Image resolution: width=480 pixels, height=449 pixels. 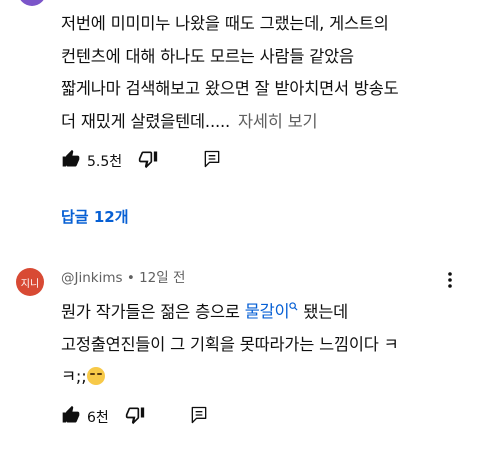 What do you see at coordinates (153, 312) in the screenshot?
I see `comment-2-line-1-start: 뭔가 작가들은 젊은 층으로` at bounding box center [153, 312].